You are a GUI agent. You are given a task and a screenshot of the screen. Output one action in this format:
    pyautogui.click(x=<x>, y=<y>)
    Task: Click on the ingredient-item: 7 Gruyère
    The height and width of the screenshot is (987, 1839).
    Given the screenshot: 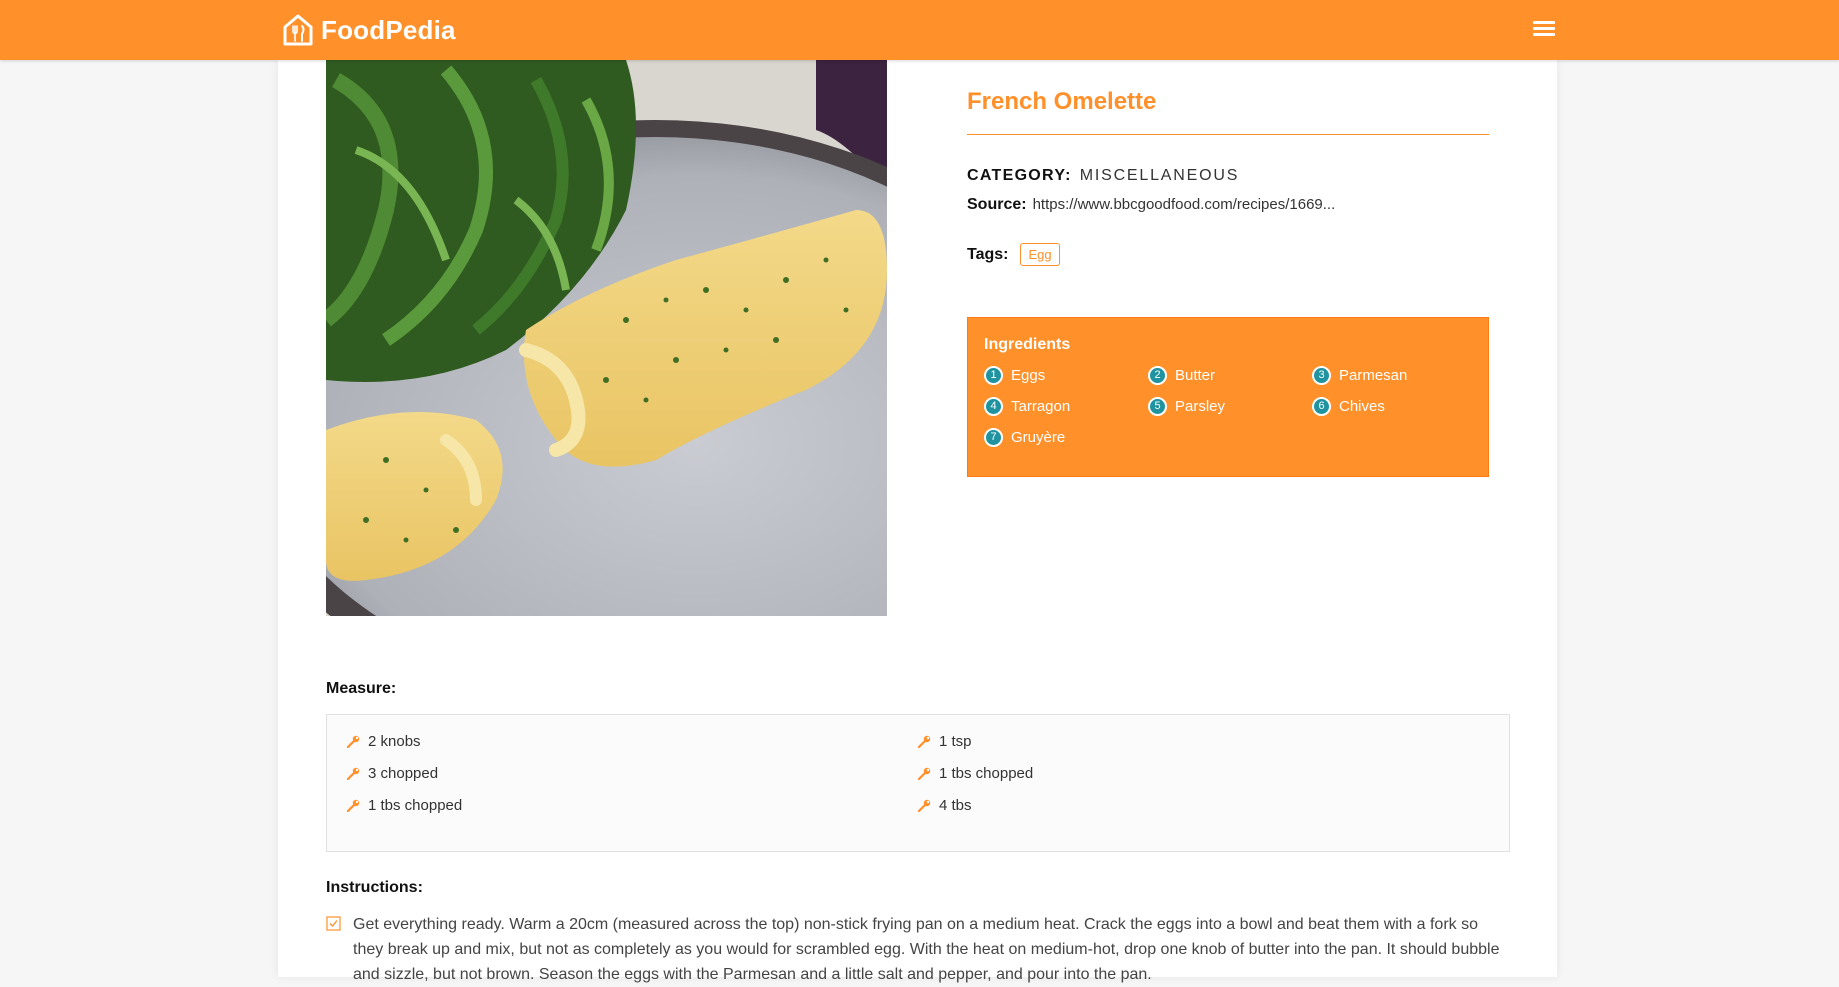 What is the action you would take?
    pyautogui.click(x=1066, y=437)
    